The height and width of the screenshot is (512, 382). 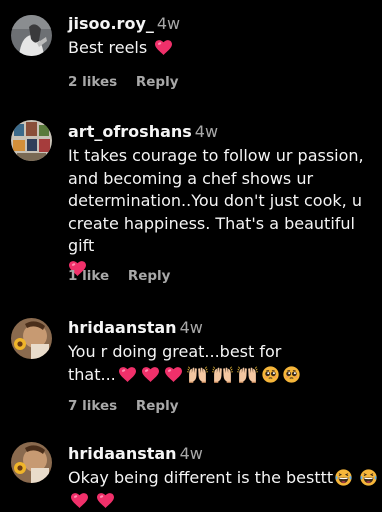 What do you see at coordinates (221, 48) in the screenshot?
I see `comment-text: Best reels` at bounding box center [221, 48].